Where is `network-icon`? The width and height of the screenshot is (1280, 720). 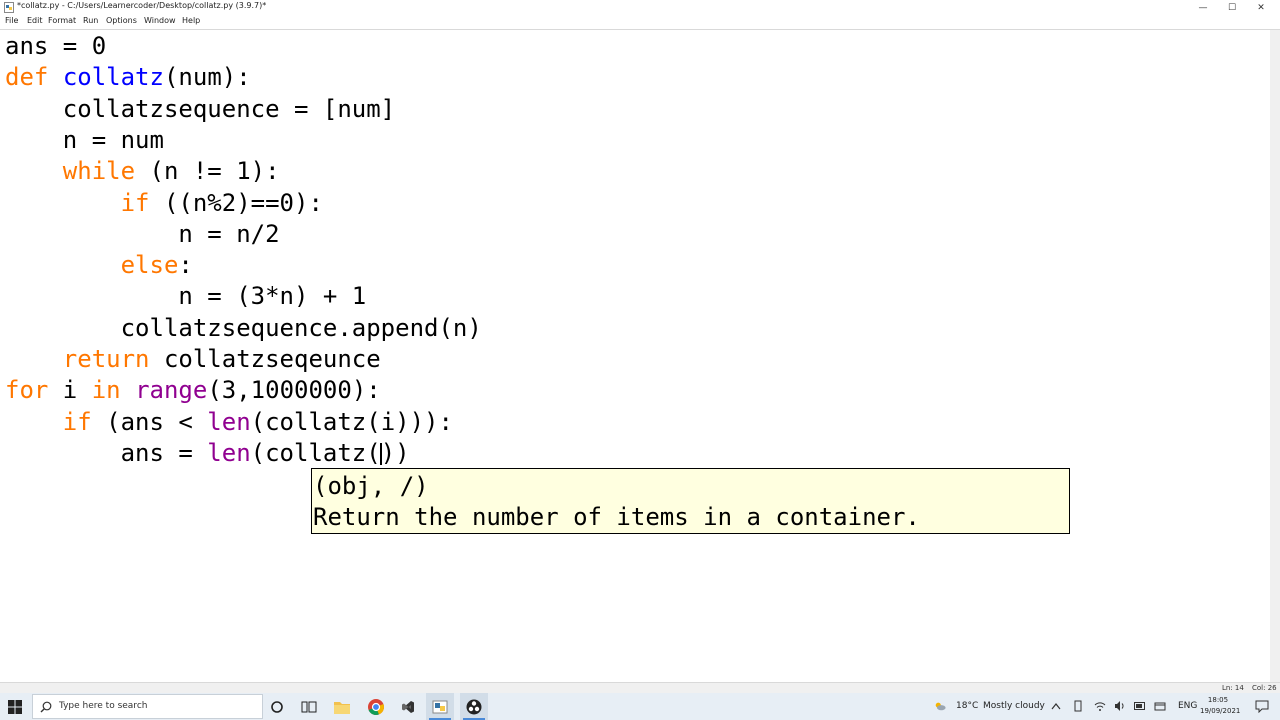
network-icon is located at coordinates (1100, 706).